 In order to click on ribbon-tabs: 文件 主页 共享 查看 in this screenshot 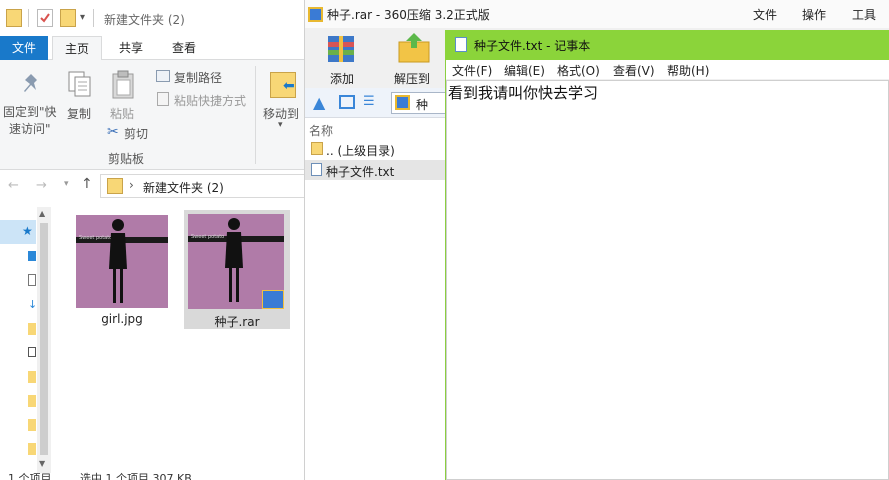, I will do `click(152, 48)`.